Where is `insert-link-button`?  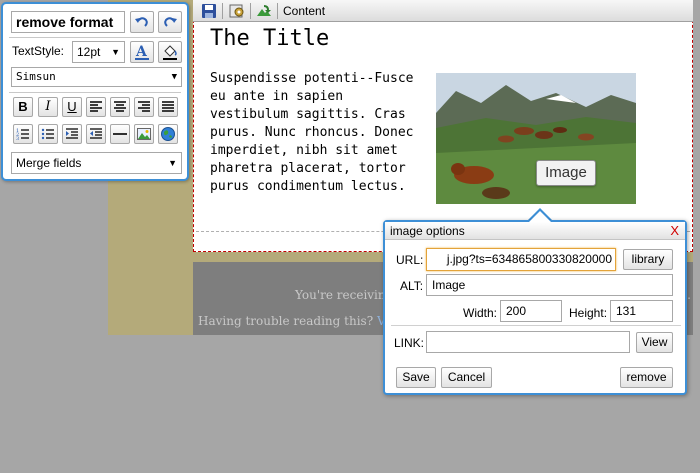 insert-link-button is located at coordinates (168, 134).